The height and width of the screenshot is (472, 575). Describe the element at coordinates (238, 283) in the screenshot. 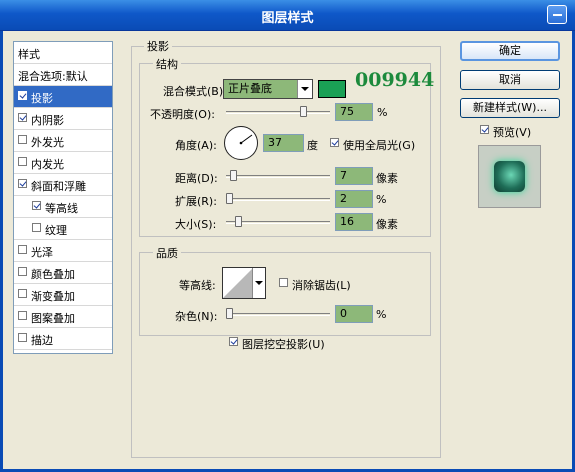

I see `contour-curve-icon` at that location.